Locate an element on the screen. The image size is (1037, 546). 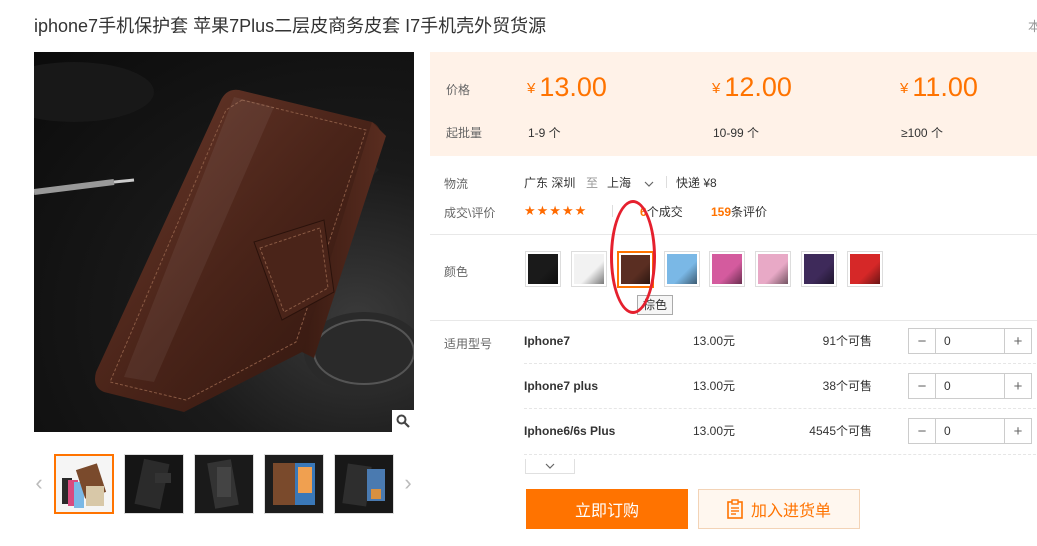
thumb-next-arrow-icon: › is located at coordinates (408, 483).